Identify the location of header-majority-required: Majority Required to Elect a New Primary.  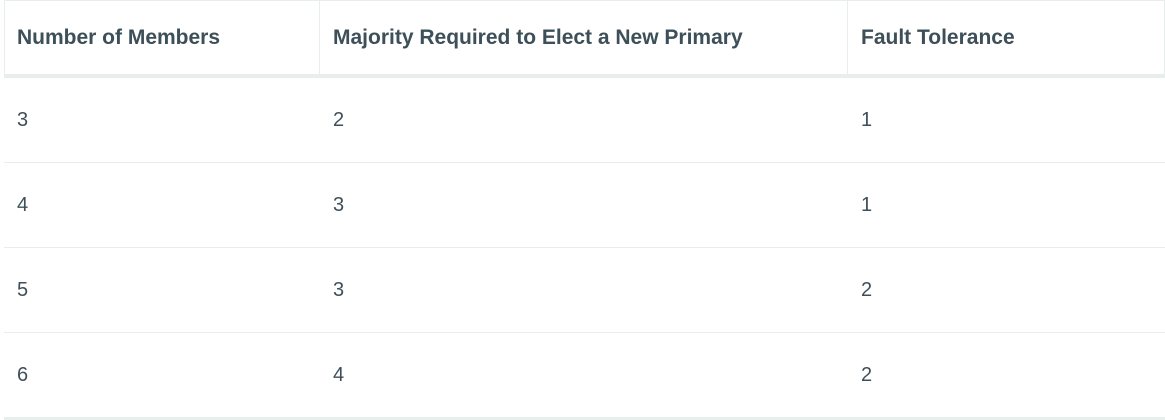
(584, 37).